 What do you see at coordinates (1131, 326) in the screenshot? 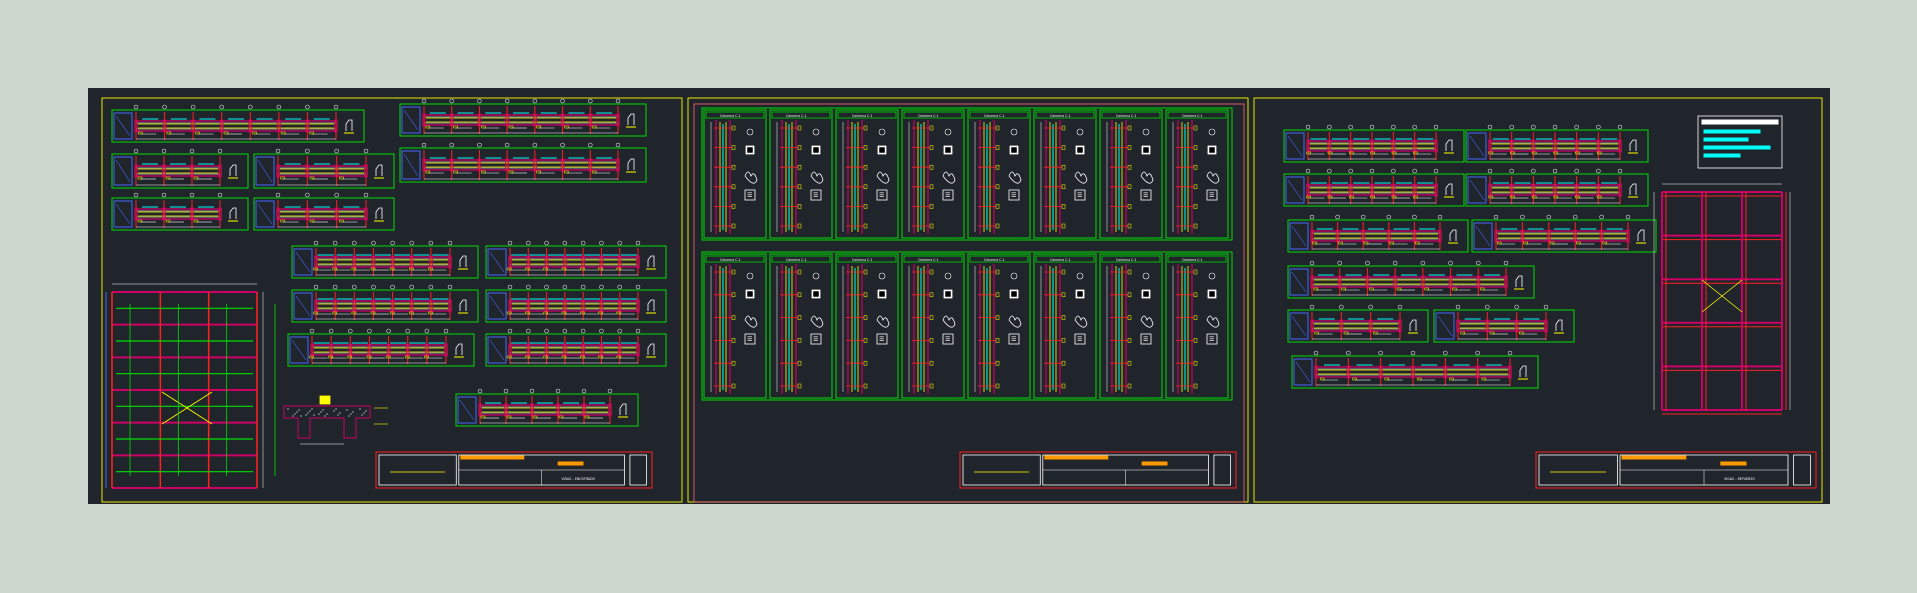
I see `column-detail-bottom-6: Columna C-1 ☰` at bounding box center [1131, 326].